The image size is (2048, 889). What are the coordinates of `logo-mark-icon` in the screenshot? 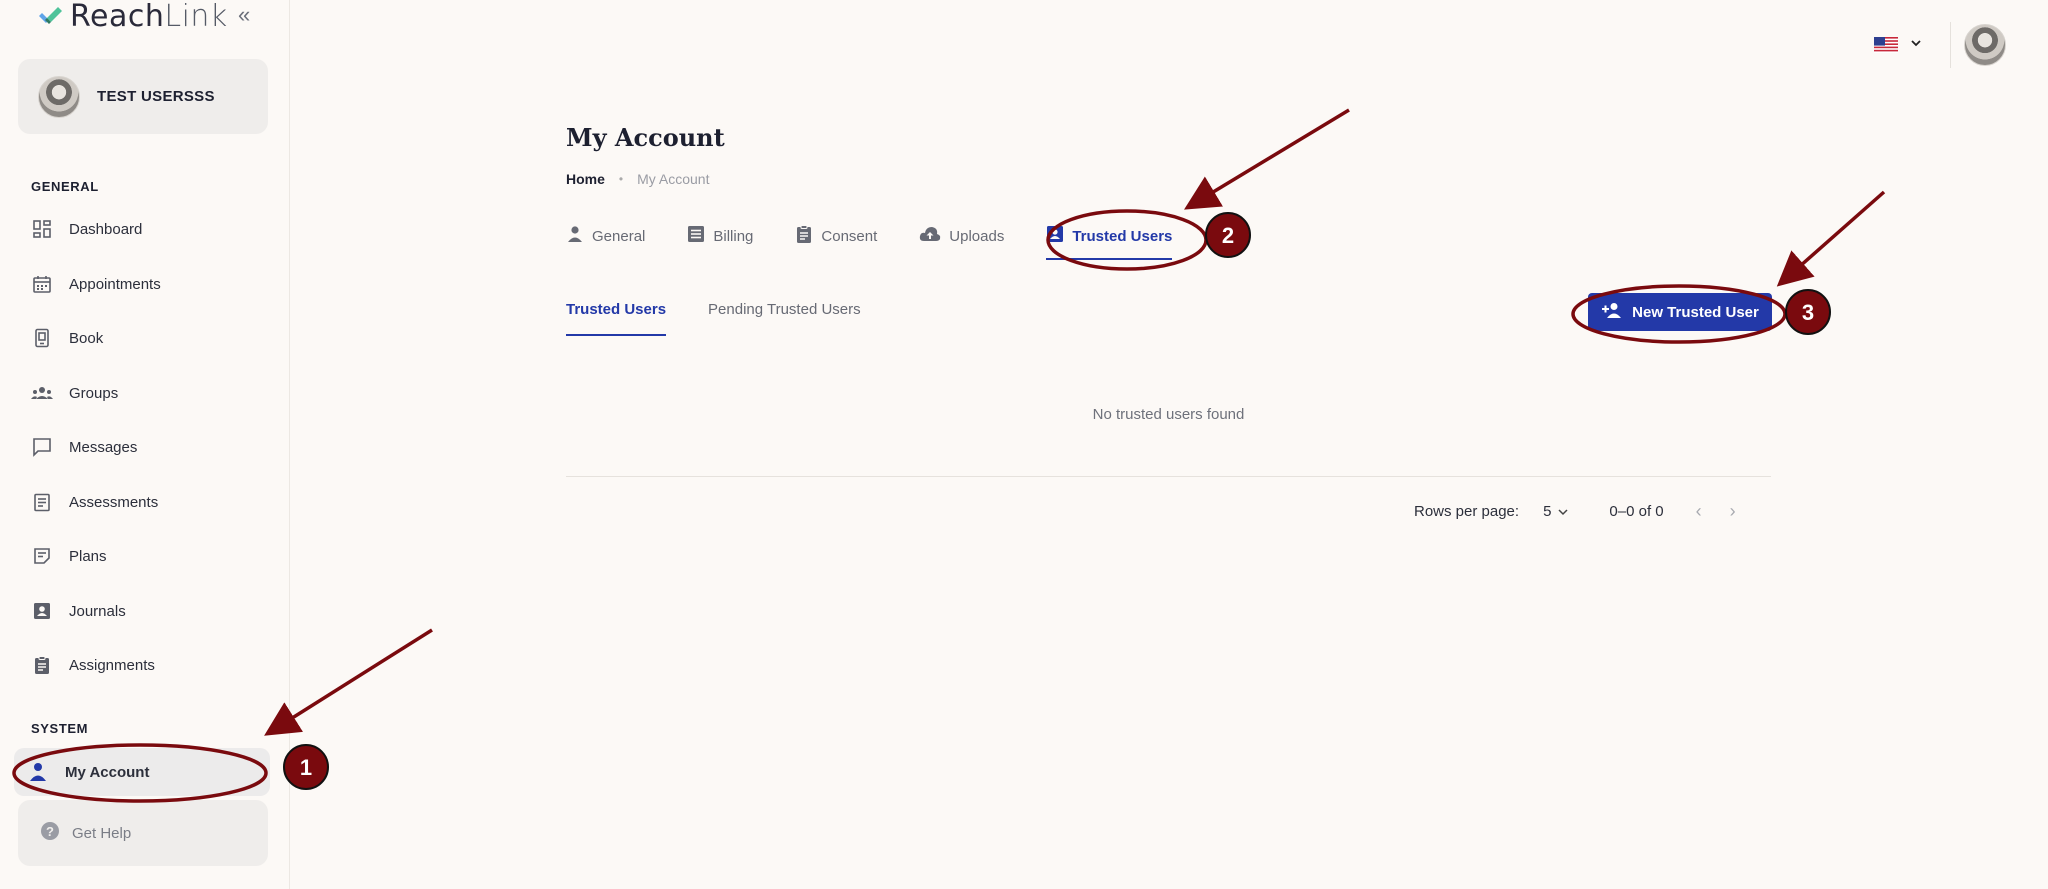 It's located at (50, 15).